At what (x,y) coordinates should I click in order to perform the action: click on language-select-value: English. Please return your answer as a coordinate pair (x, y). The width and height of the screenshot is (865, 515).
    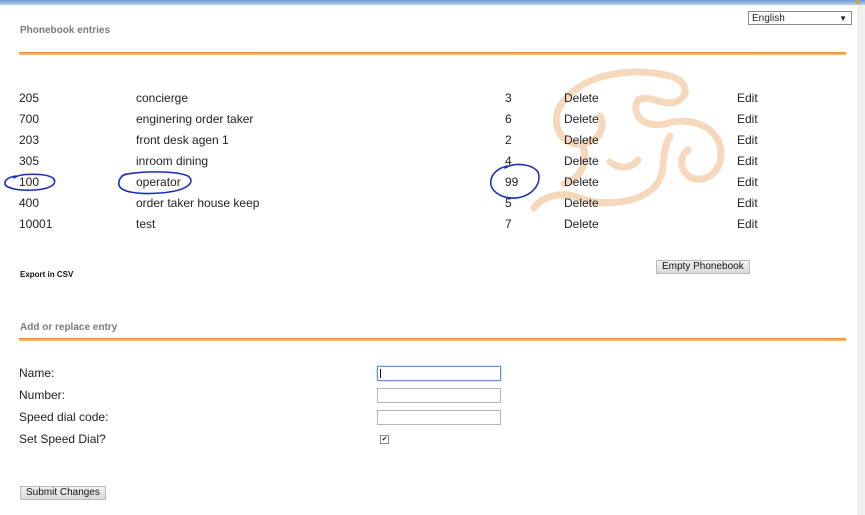
    Looking at the image, I should click on (768, 18).